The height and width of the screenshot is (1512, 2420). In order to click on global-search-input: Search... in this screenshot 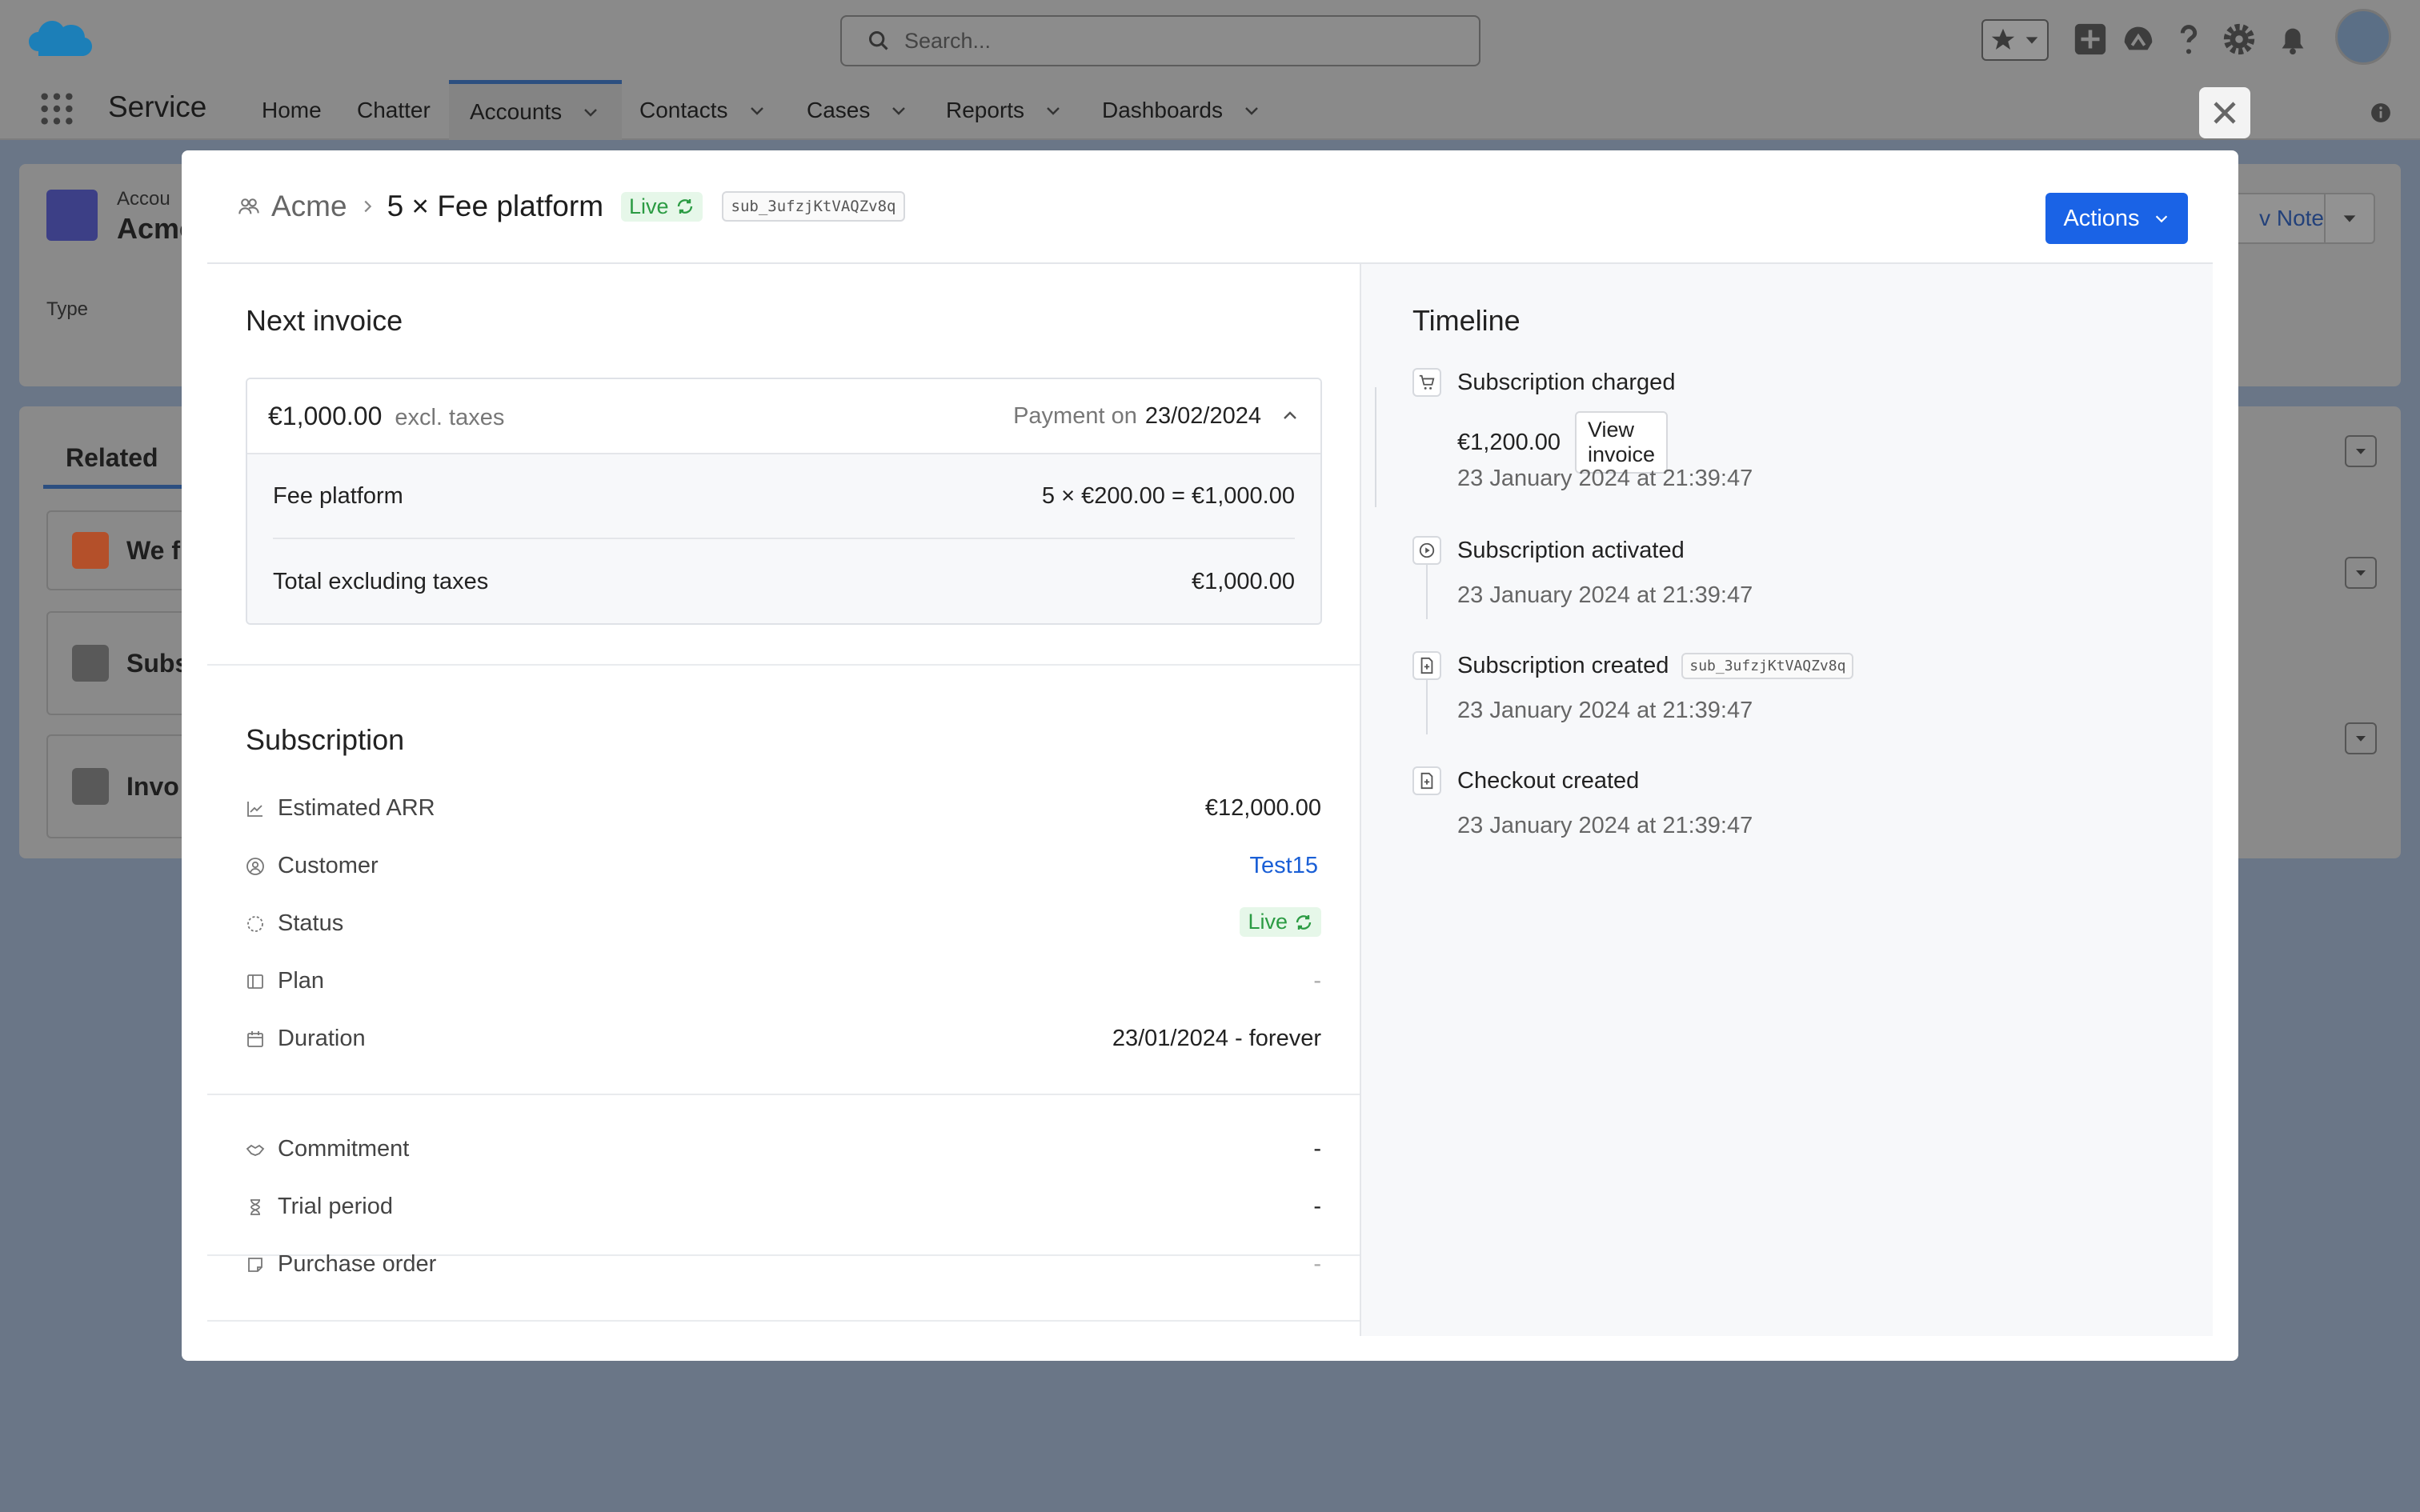, I will do `click(1160, 40)`.